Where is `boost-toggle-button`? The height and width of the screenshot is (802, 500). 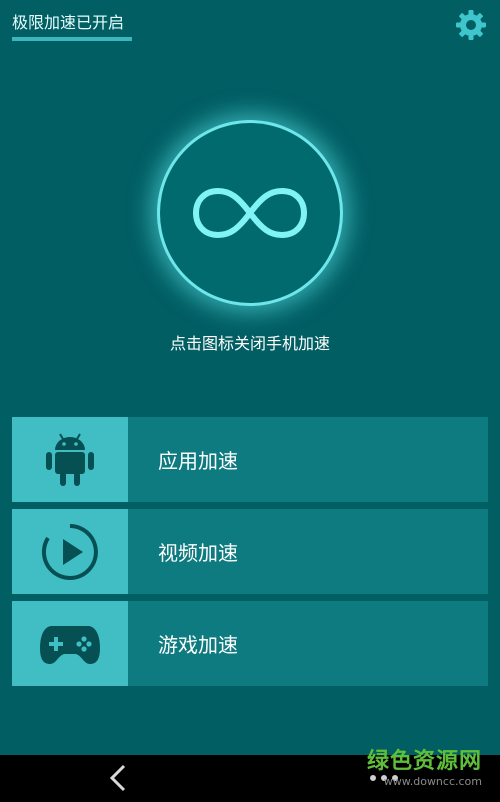 boost-toggle-button is located at coordinates (250, 213).